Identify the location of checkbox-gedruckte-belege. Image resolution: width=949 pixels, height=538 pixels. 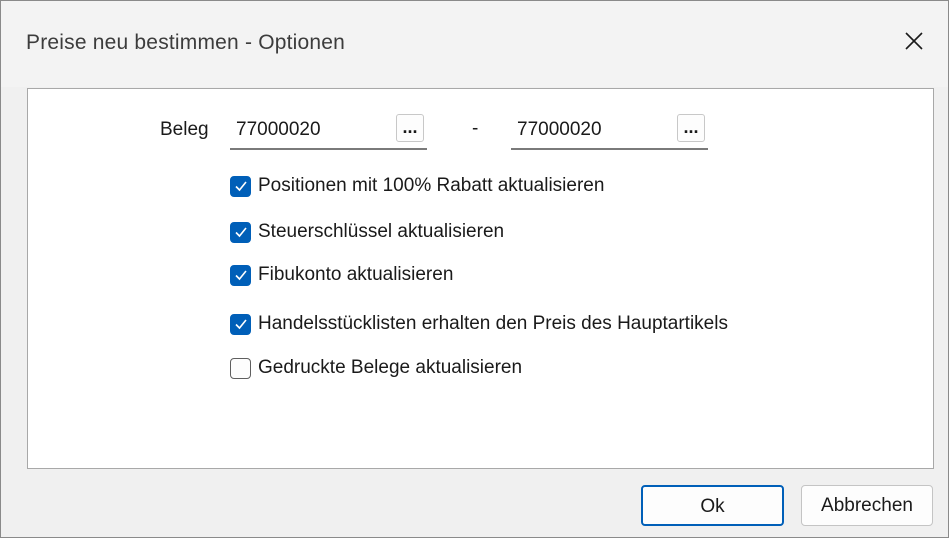
(240, 368).